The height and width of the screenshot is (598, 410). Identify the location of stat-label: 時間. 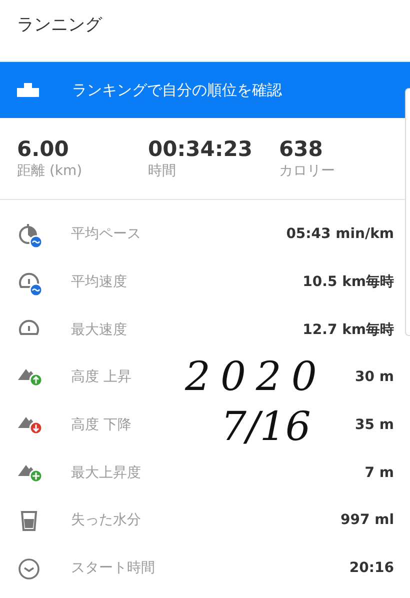
(162, 171).